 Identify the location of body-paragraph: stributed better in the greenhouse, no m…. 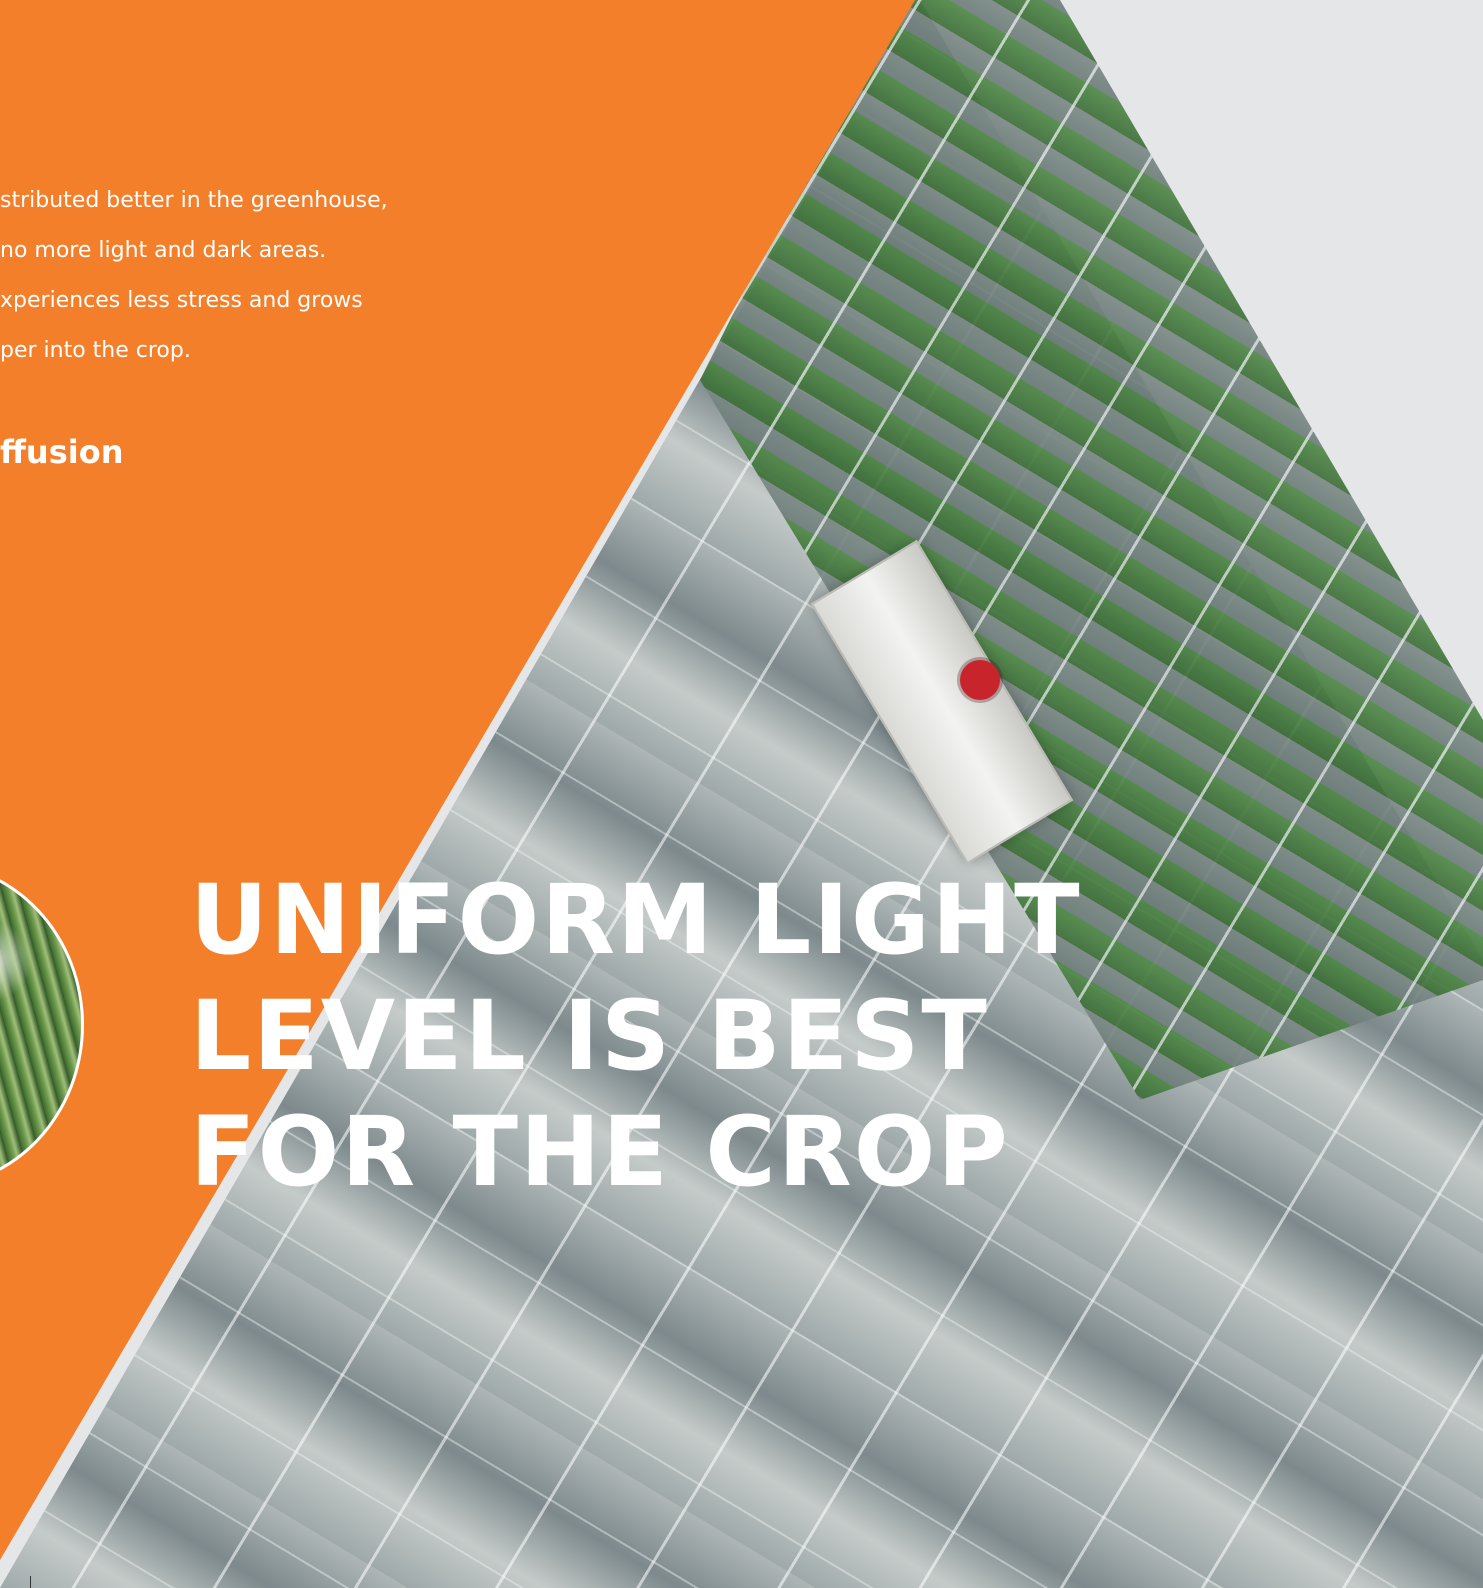
(194, 276).